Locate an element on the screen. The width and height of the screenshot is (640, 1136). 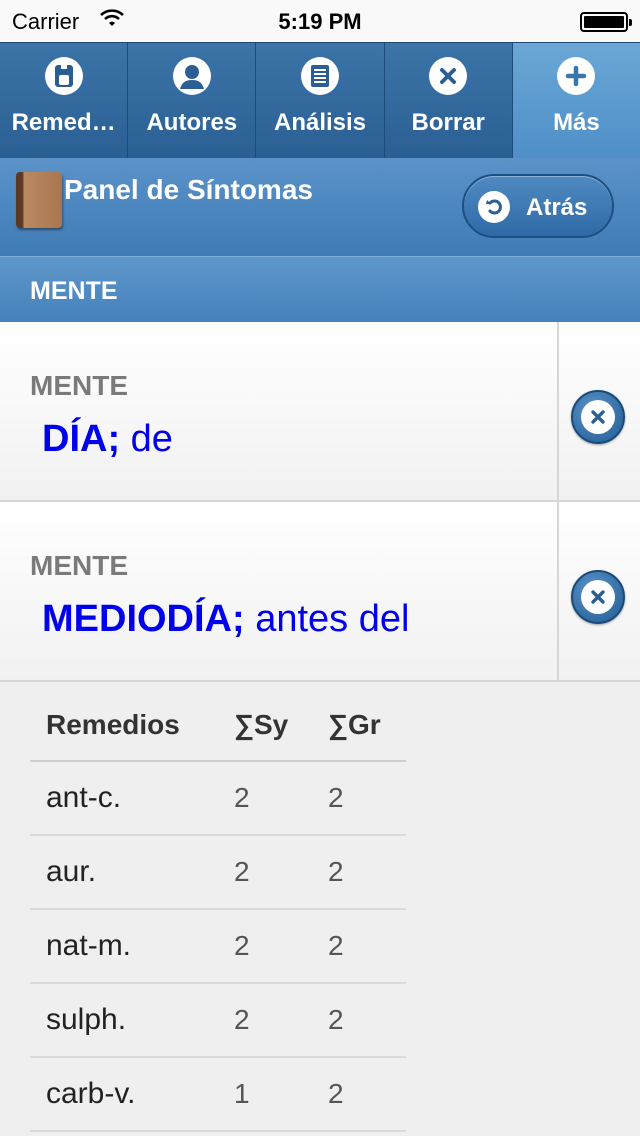
table-header: Remedios ∑Sy ∑Gr is located at coordinates (218, 726).